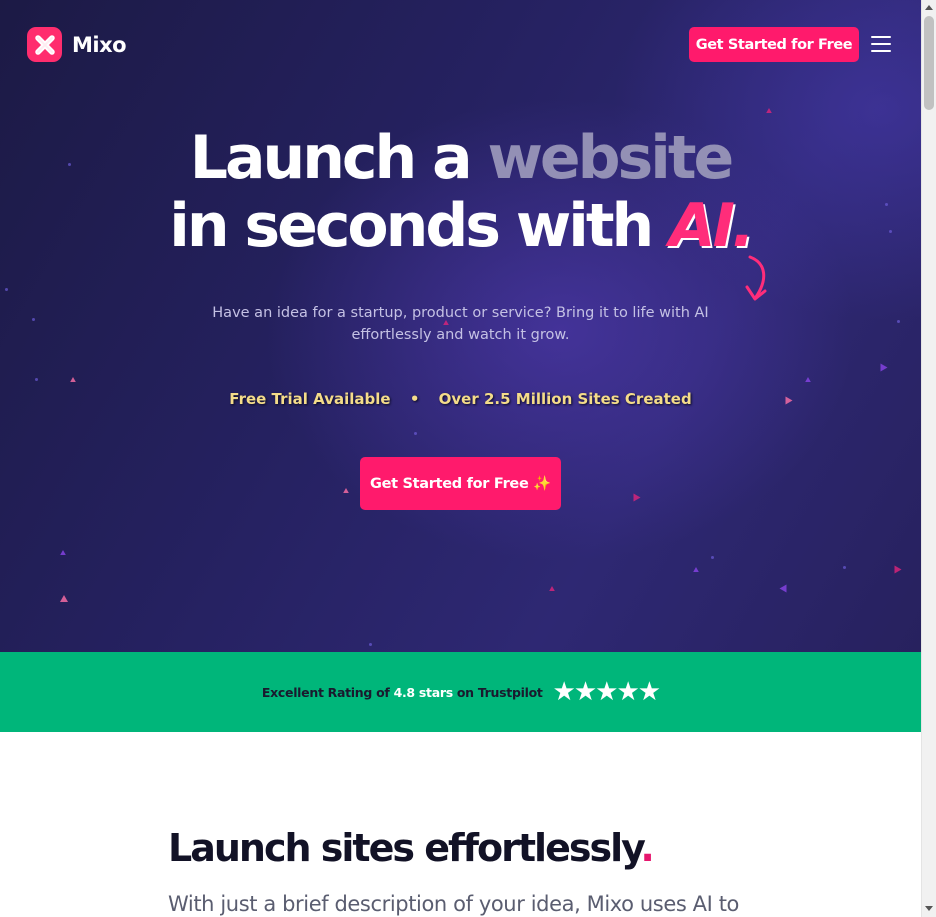 The height and width of the screenshot is (917, 936). I want to click on headline-line-1: Launch a website, so click(460, 158).